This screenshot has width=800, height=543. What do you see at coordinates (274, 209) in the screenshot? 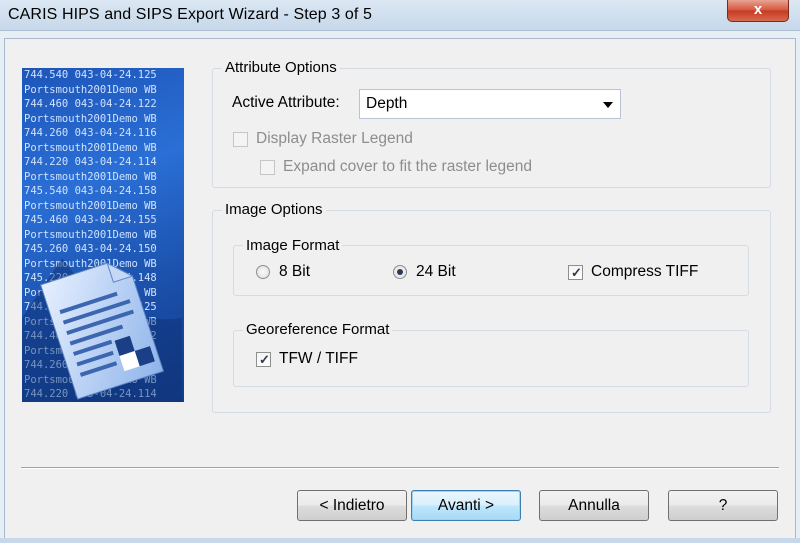
I see `image-options-title: Image Options` at bounding box center [274, 209].